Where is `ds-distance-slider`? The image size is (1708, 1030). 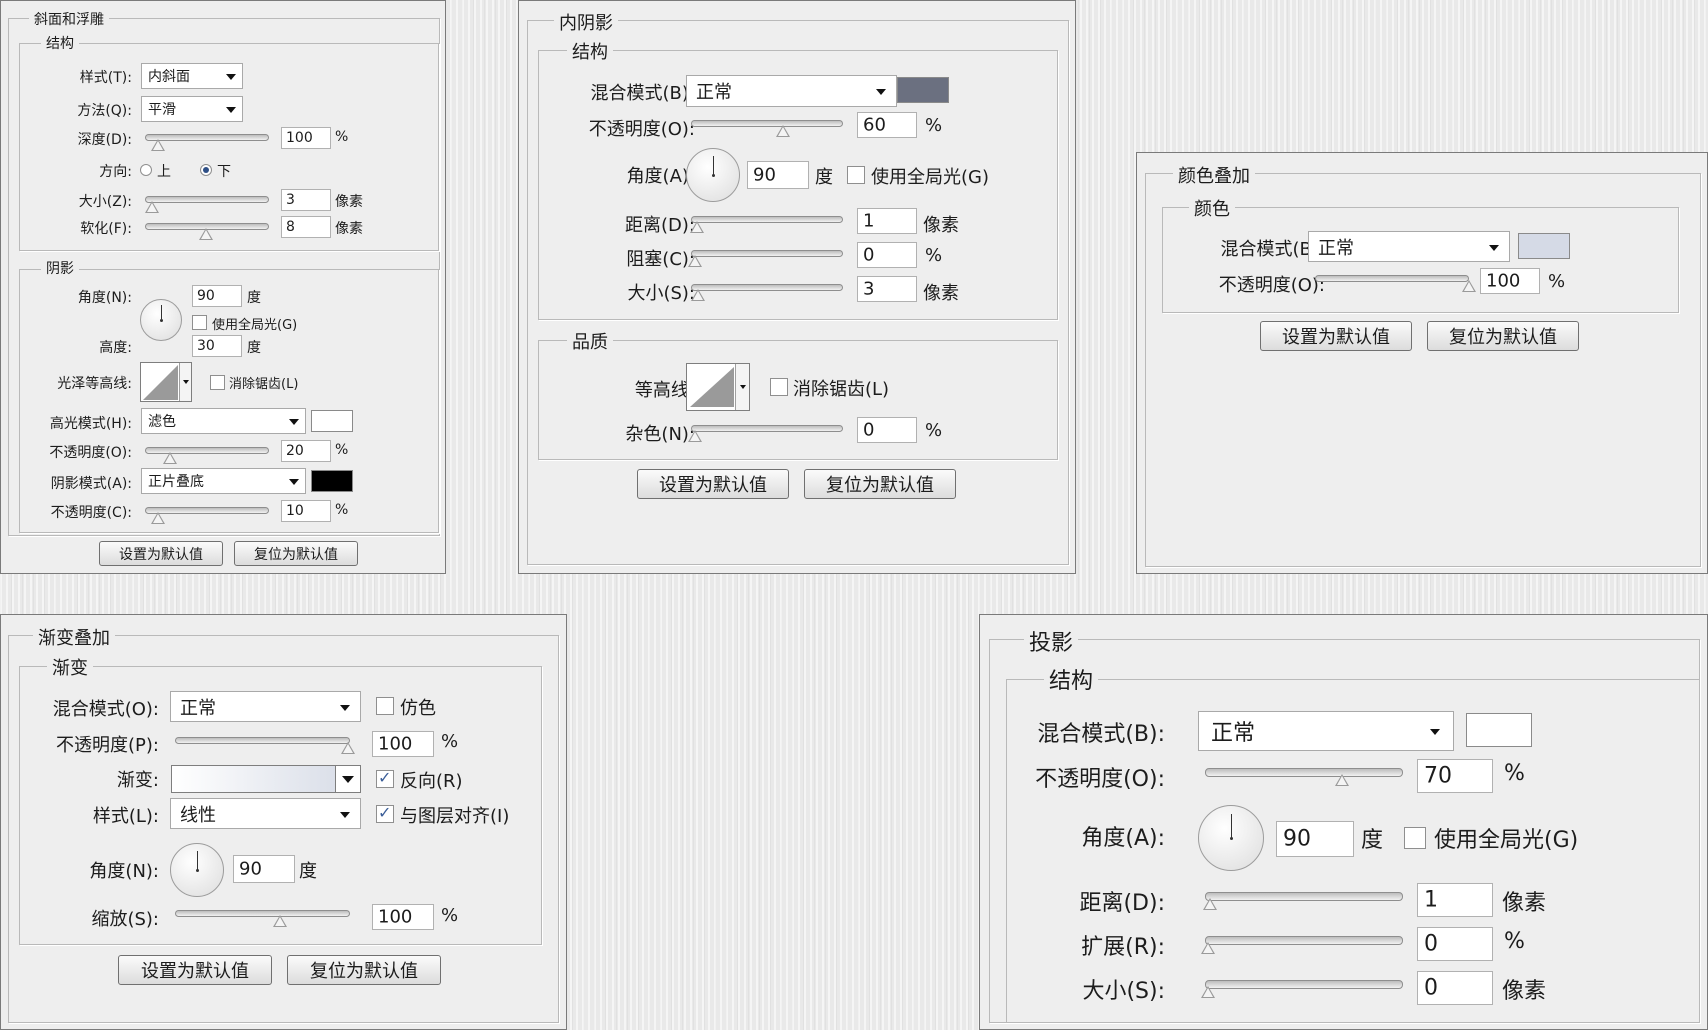 ds-distance-slider is located at coordinates (1303, 901).